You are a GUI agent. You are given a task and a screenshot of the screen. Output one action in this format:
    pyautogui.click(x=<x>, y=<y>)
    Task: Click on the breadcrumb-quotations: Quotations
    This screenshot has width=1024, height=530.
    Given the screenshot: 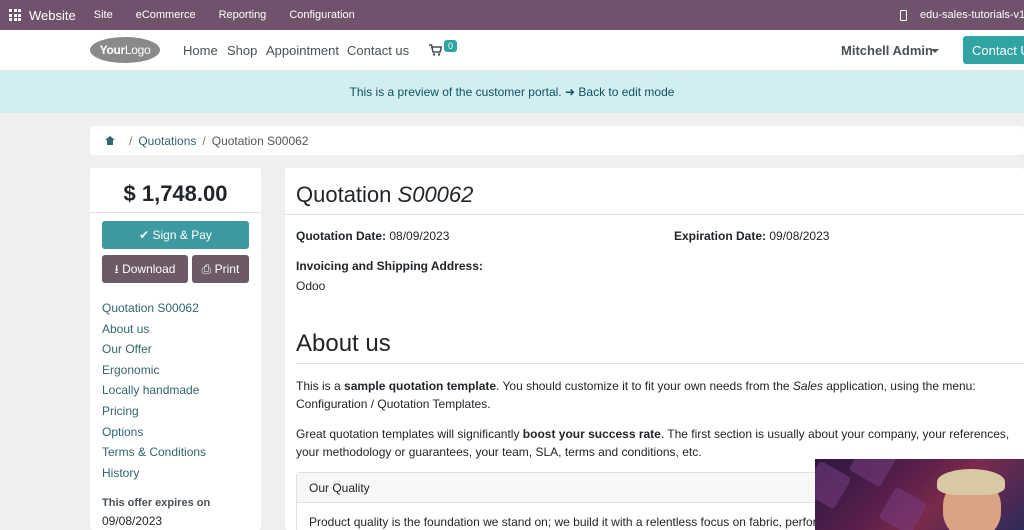 What is the action you would take?
    pyautogui.click(x=167, y=141)
    